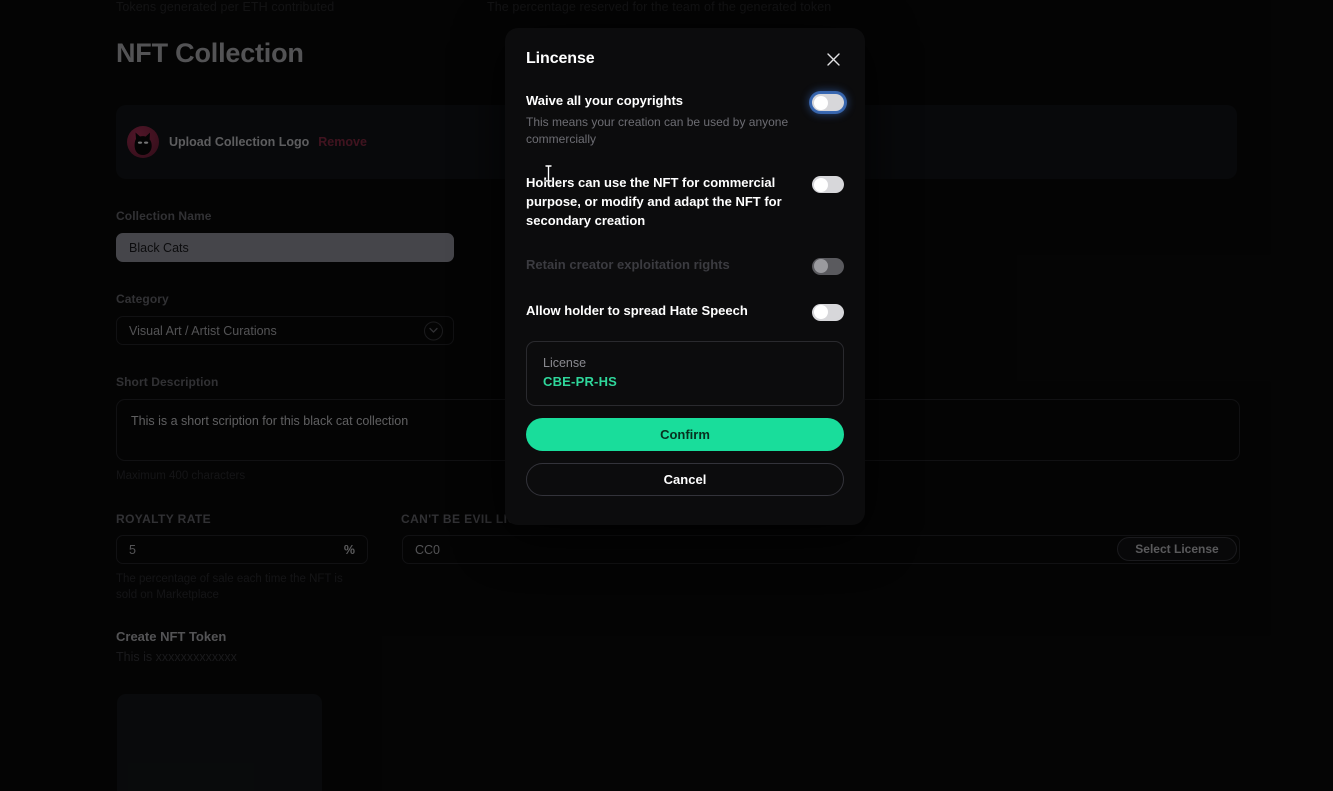 This screenshot has height=791, width=1333. What do you see at coordinates (605, 100) in the screenshot?
I see `license-option-title: Waive all your copyrights` at bounding box center [605, 100].